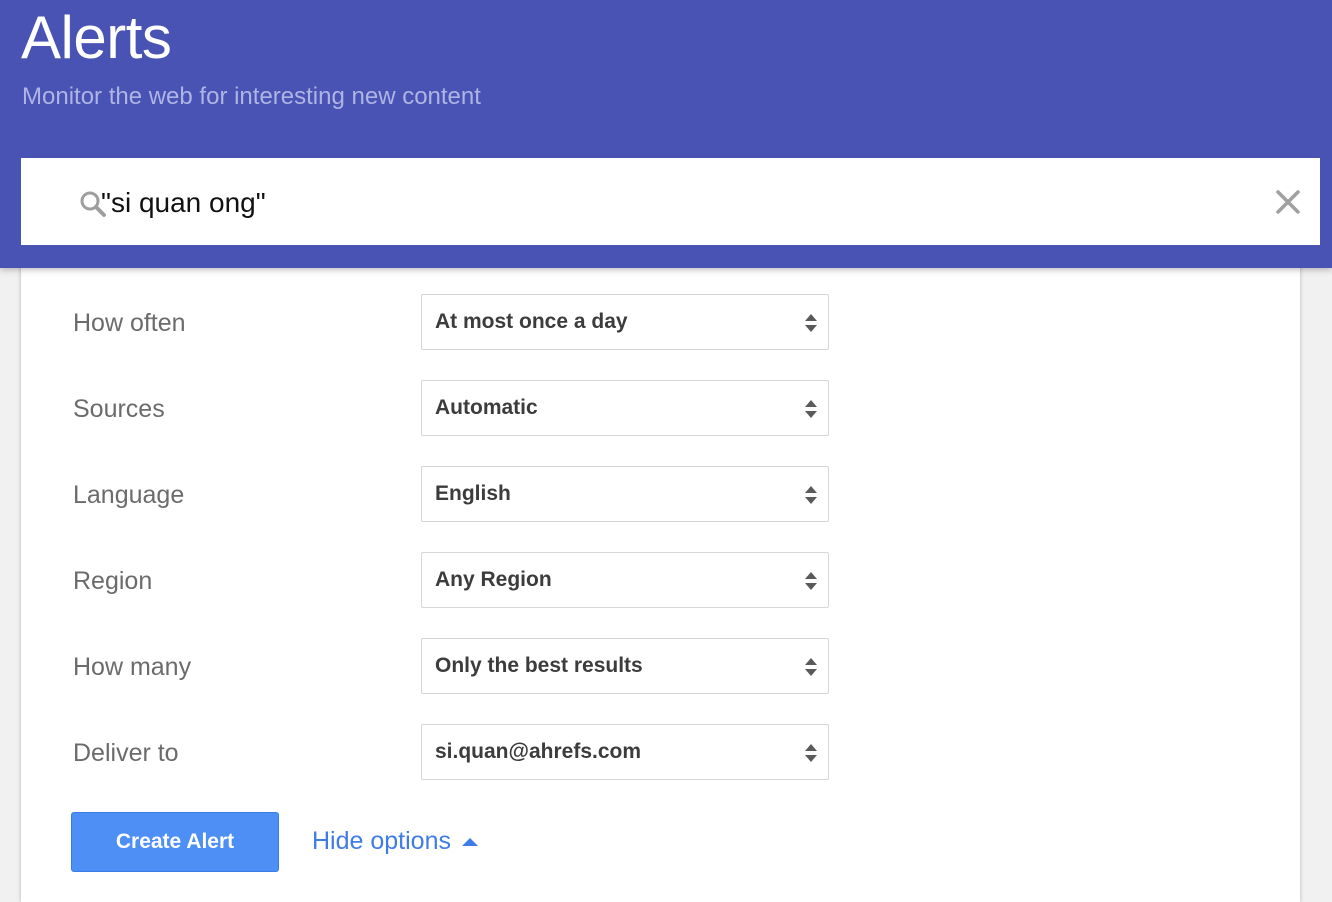 The image size is (1332, 902). I want to click on option-row-region: Region Any Region, so click(660, 581).